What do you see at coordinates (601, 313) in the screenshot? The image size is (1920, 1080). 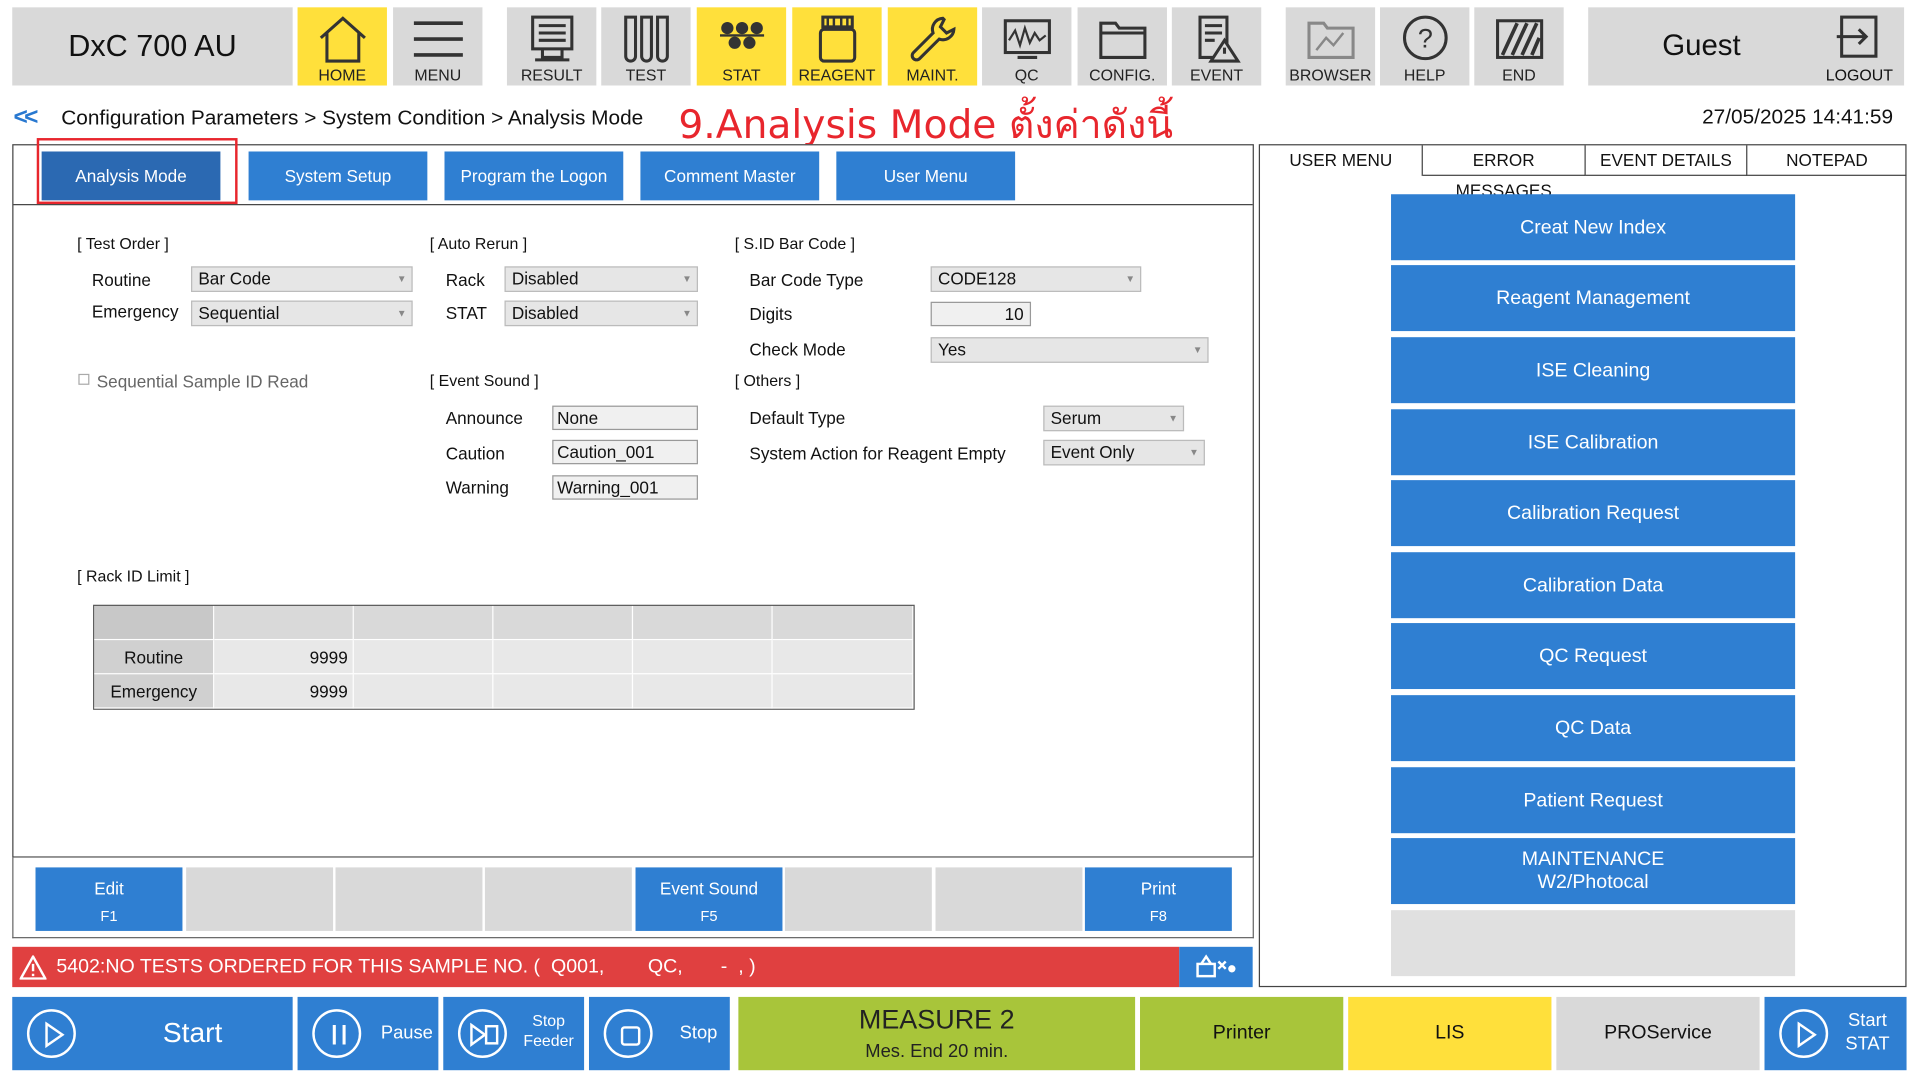 I see `stat-select: Disabled ▼` at bounding box center [601, 313].